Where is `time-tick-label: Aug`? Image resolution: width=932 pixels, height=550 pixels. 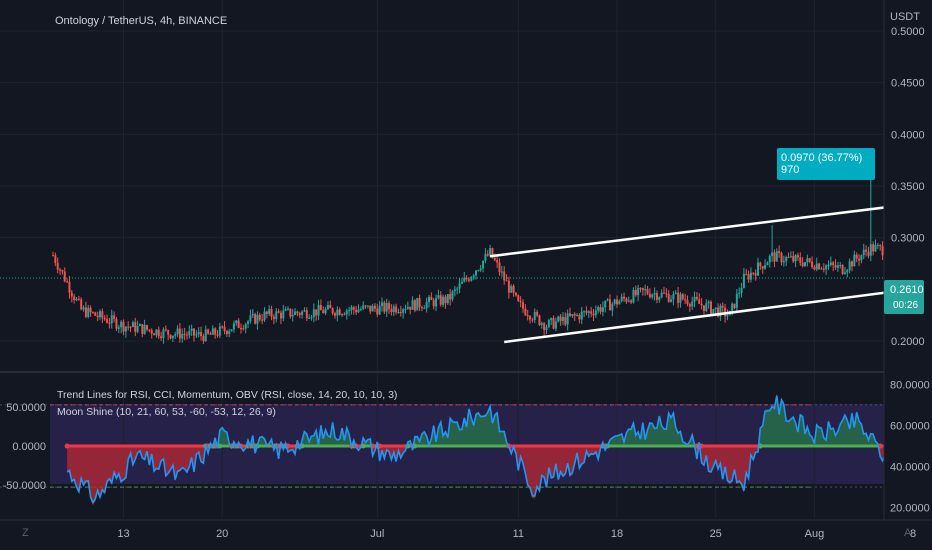 time-tick-label: Aug is located at coordinates (815, 534).